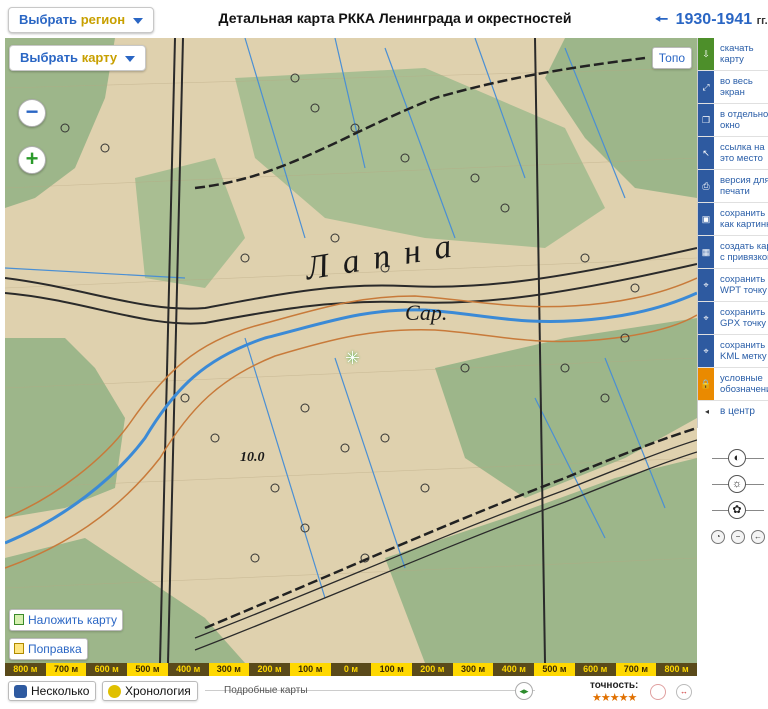  What do you see at coordinates (736, 81) in the screenshot?
I see `tool-label: во весь` at bounding box center [736, 81].